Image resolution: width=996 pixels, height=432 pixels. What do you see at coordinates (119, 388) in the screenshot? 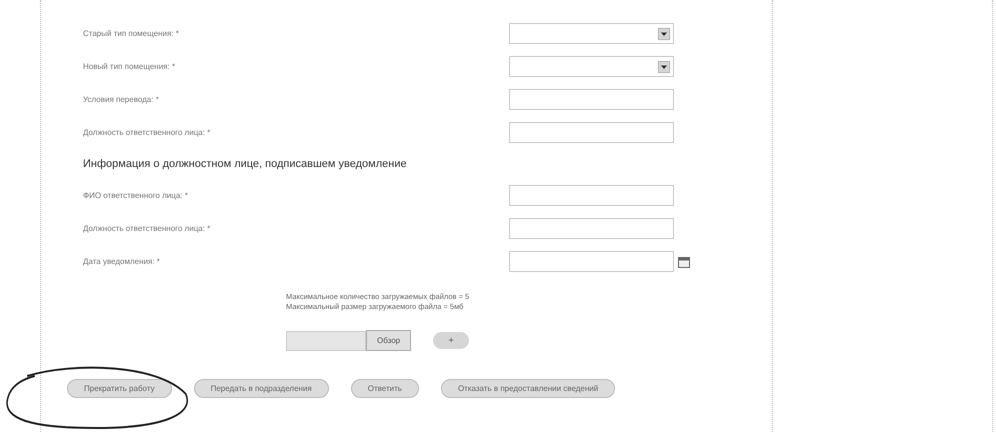
I see `action-button: Прекратить работу` at bounding box center [119, 388].